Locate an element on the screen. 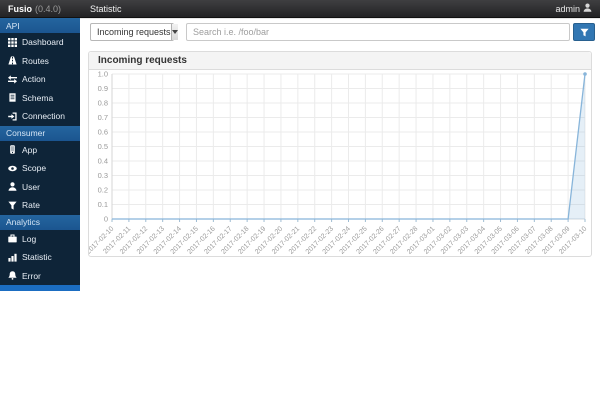 The image size is (600, 400). bar-chart-icon is located at coordinates (12, 257).